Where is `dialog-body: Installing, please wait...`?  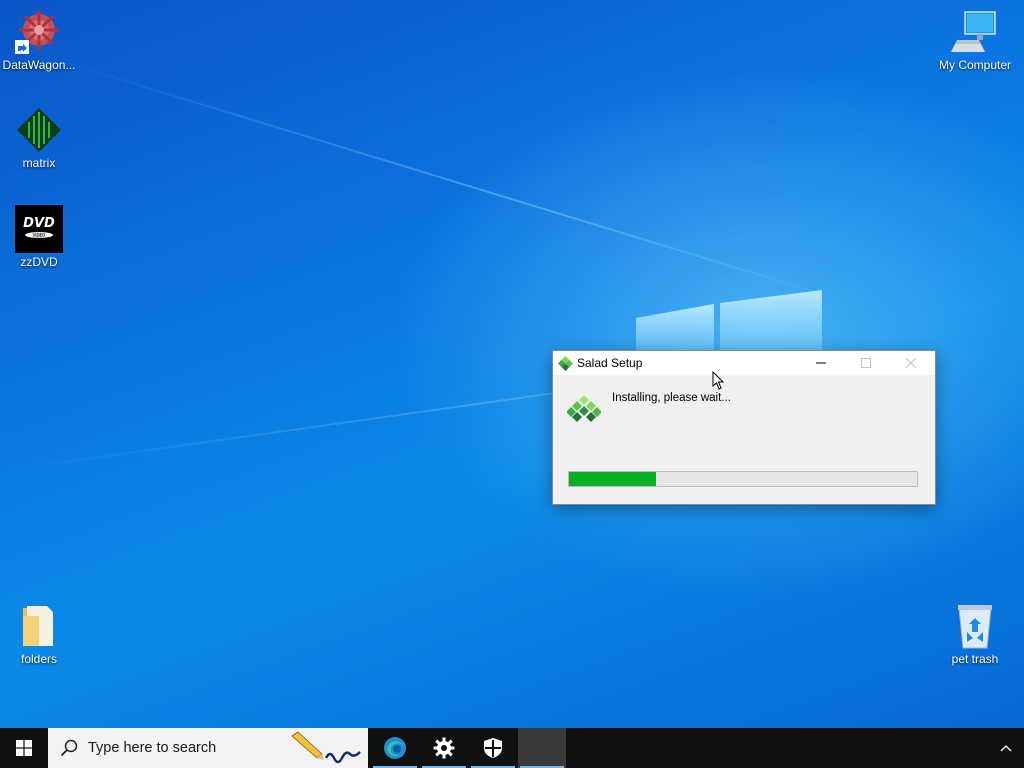 dialog-body: Installing, please wait... is located at coordinates (744, 439).